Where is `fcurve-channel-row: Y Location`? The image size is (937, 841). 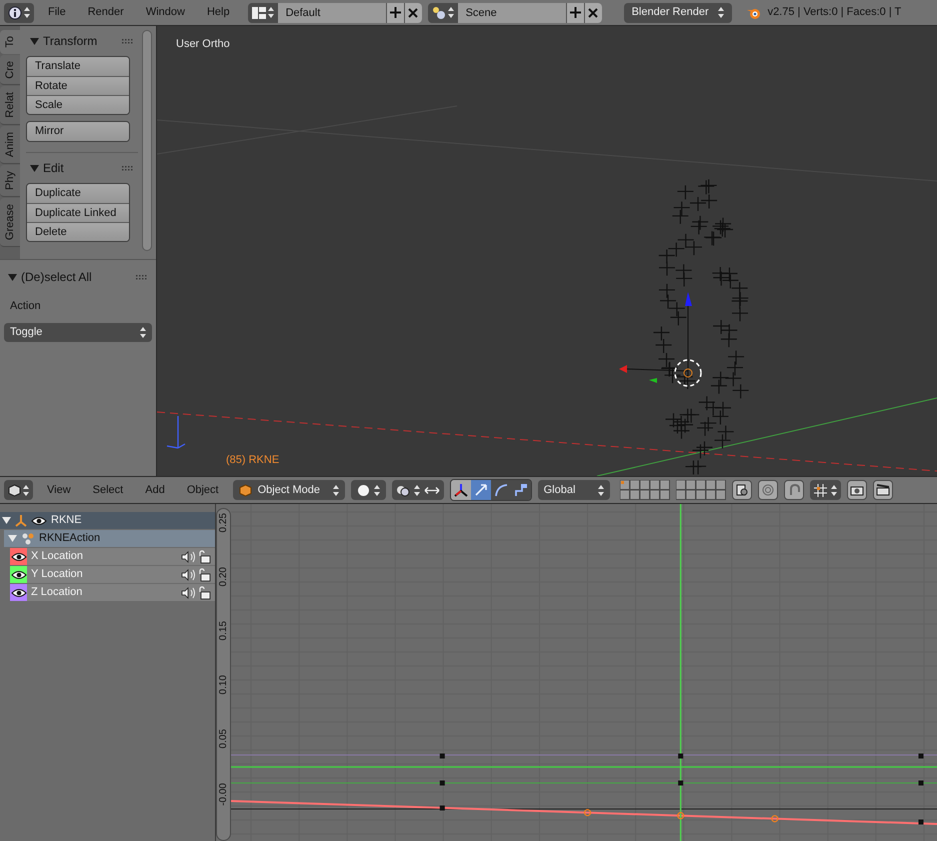 fcurve-channel-row: Y Location is located at coordinates (112, 574).